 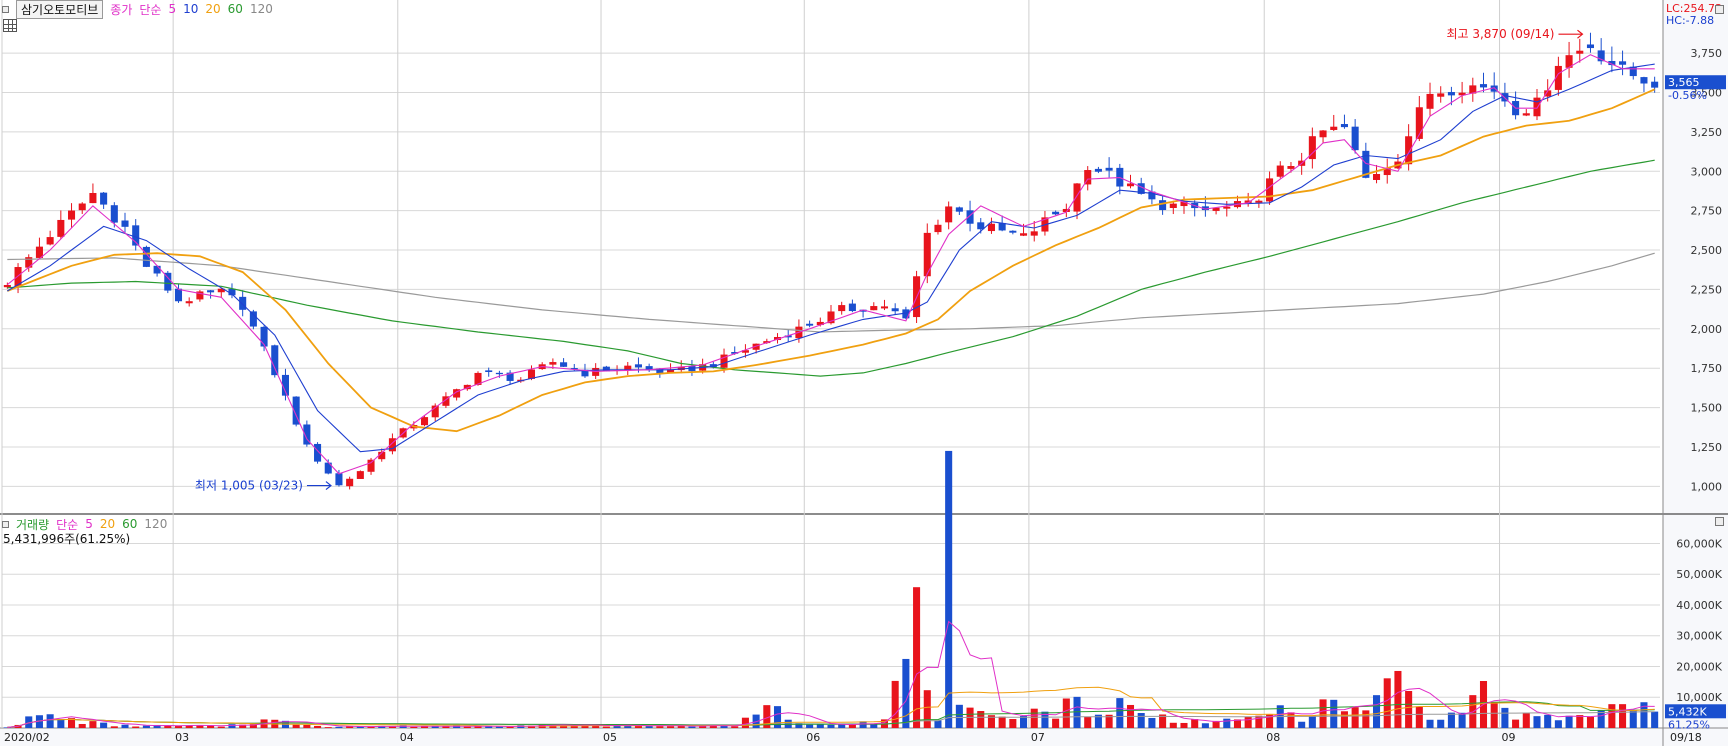 I want to click on stock-name: 삼기오토모티브, so click(x=60, y=9).